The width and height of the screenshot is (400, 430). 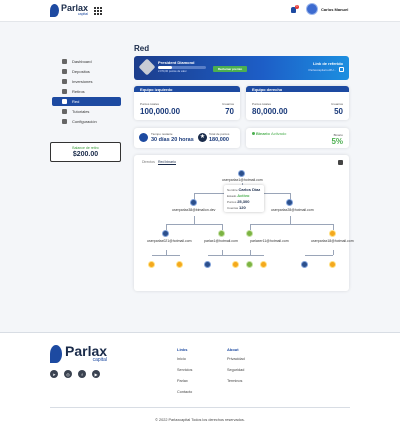 I want to click on binary-status-dot, so click(x=253, y=133).